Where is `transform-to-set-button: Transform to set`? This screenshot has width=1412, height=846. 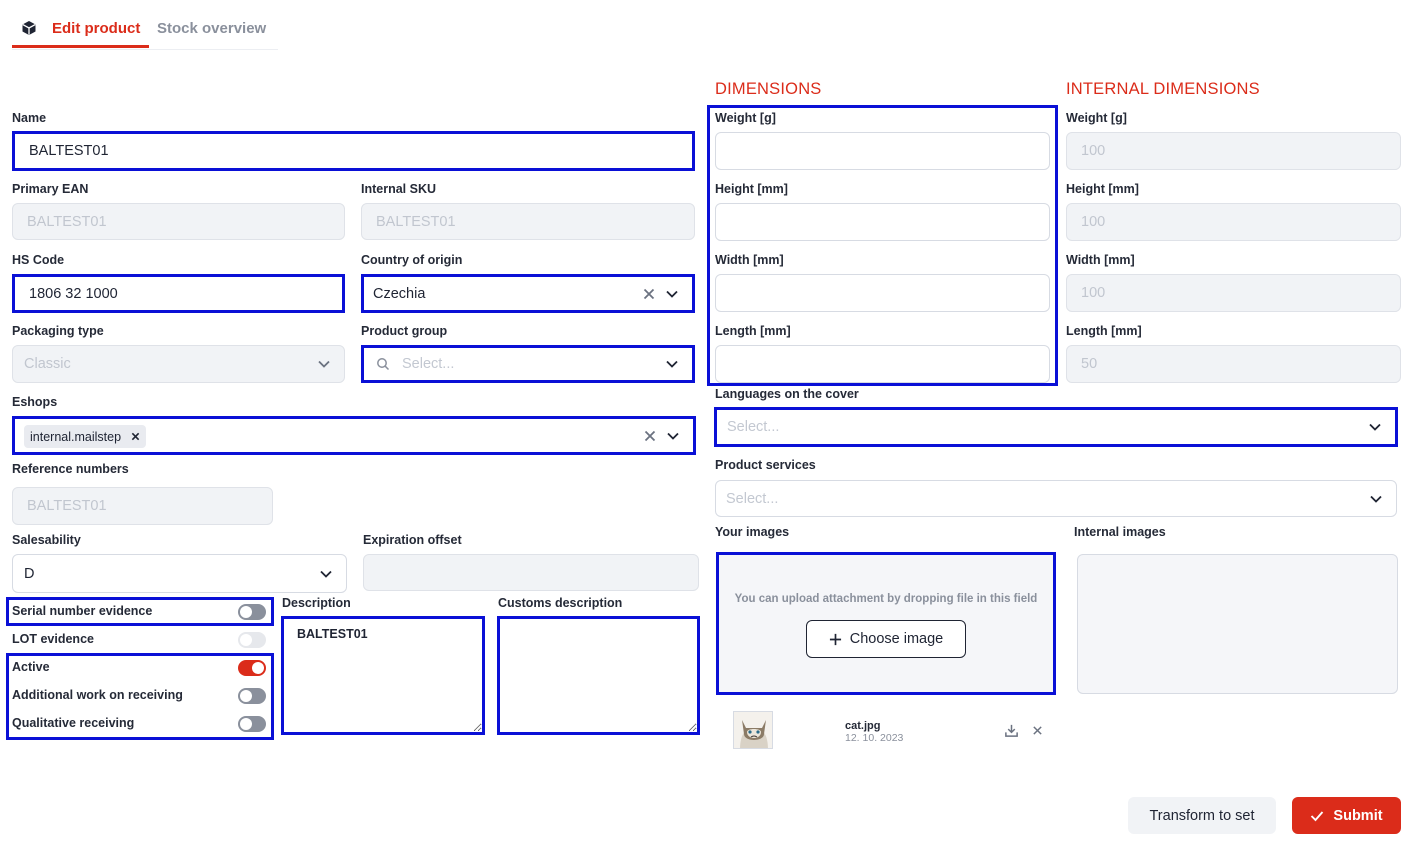 transform-to-set-button: Transform to set is located at coordinates (1202, 815).